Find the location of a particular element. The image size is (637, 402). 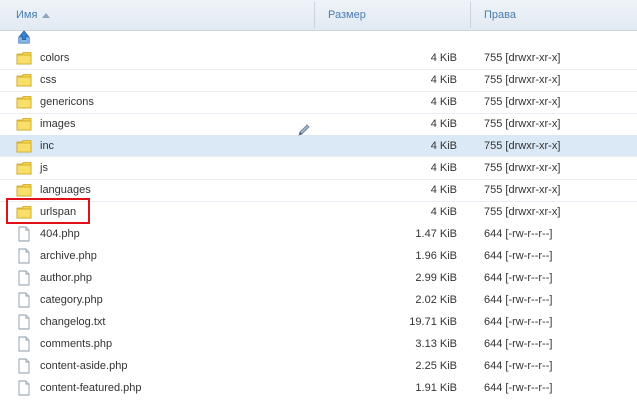

file-name: images is located at coordinates (57, 124).